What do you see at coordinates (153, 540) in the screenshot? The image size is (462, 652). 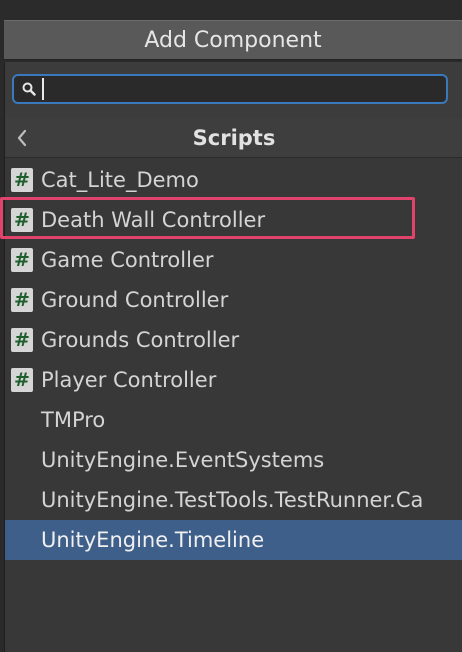 I see `list-item-label: UnityEngine.Timeline` at bounding box center [153, 540].